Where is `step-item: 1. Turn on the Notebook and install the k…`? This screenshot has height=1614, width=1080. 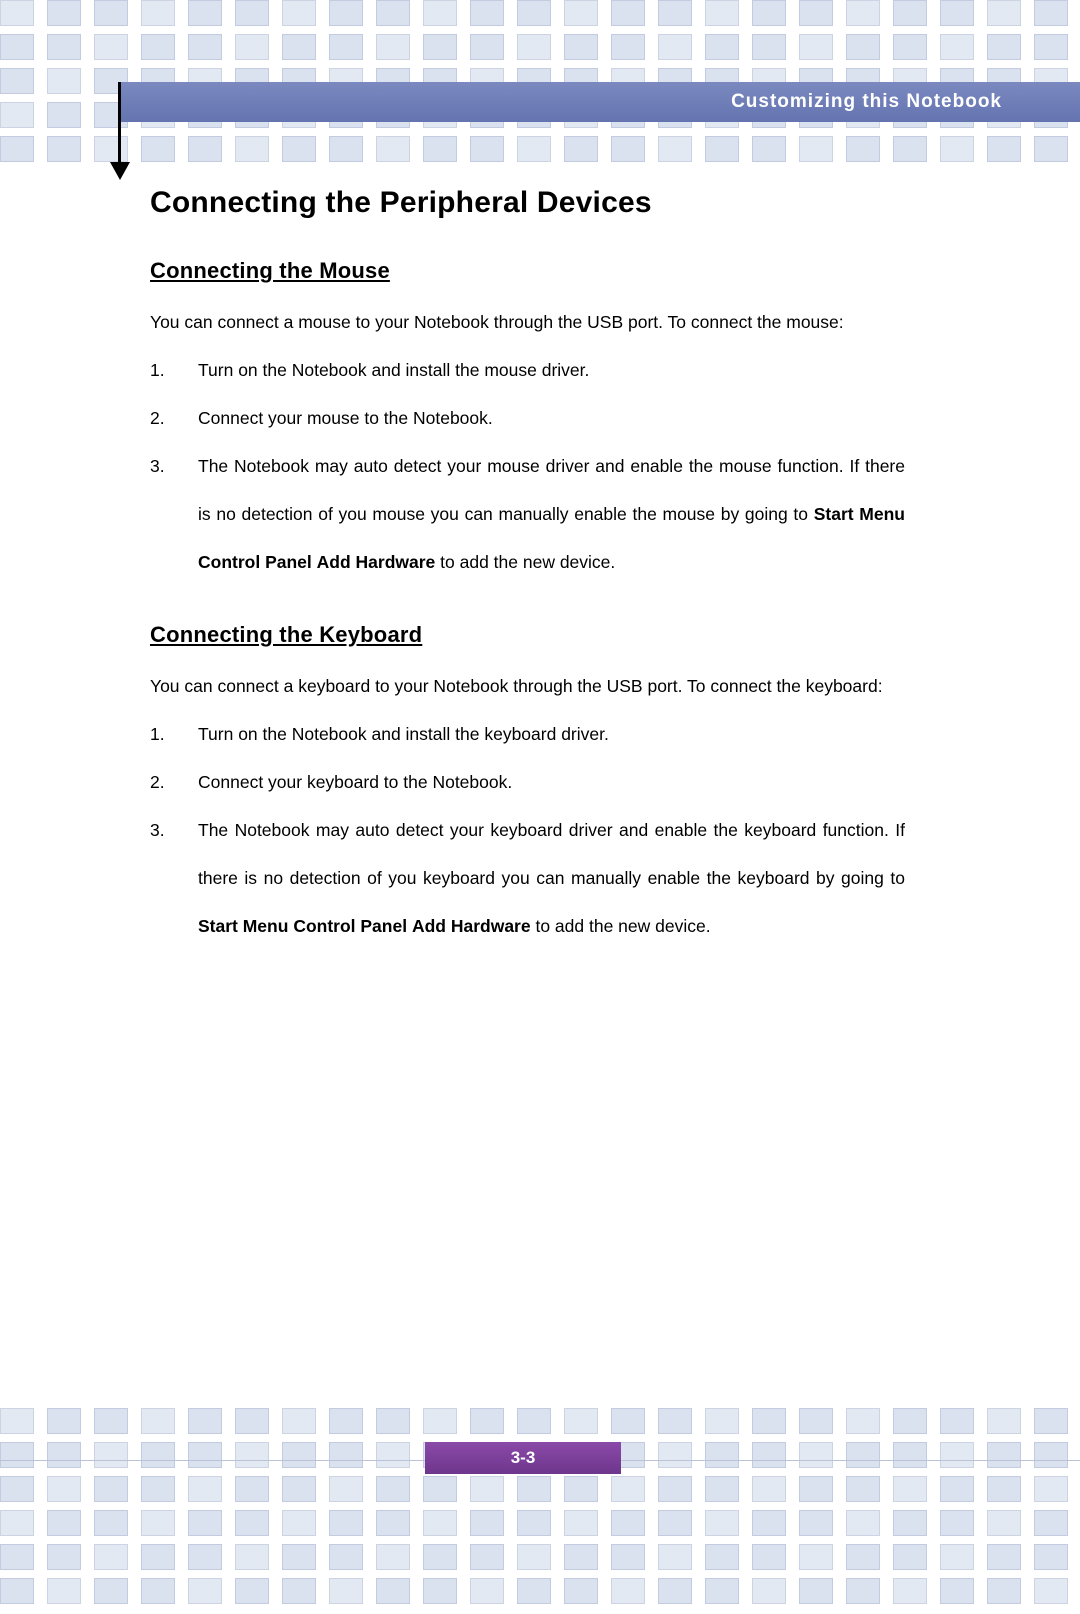 step-item: 1. Turn on the Notebook and install the k… is located at coordinates (527, 734).